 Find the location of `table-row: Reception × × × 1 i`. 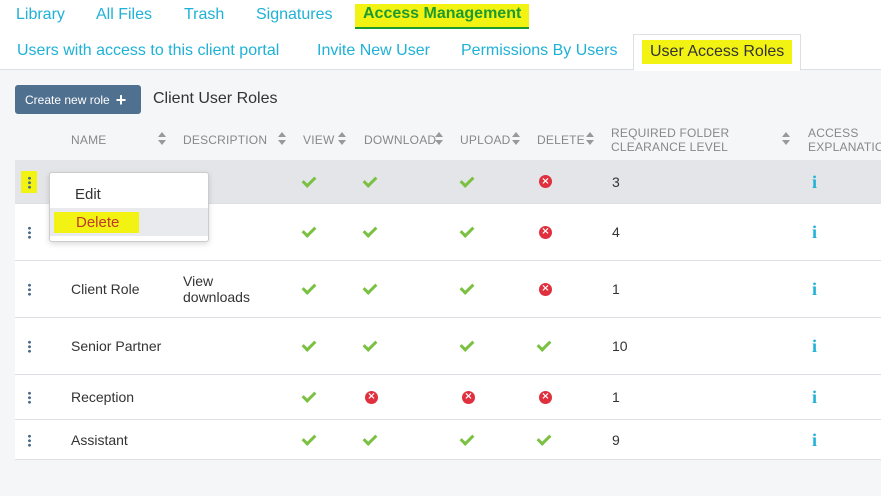

table-row: Reception × × × 1 i is located at coordinates (448, 397).